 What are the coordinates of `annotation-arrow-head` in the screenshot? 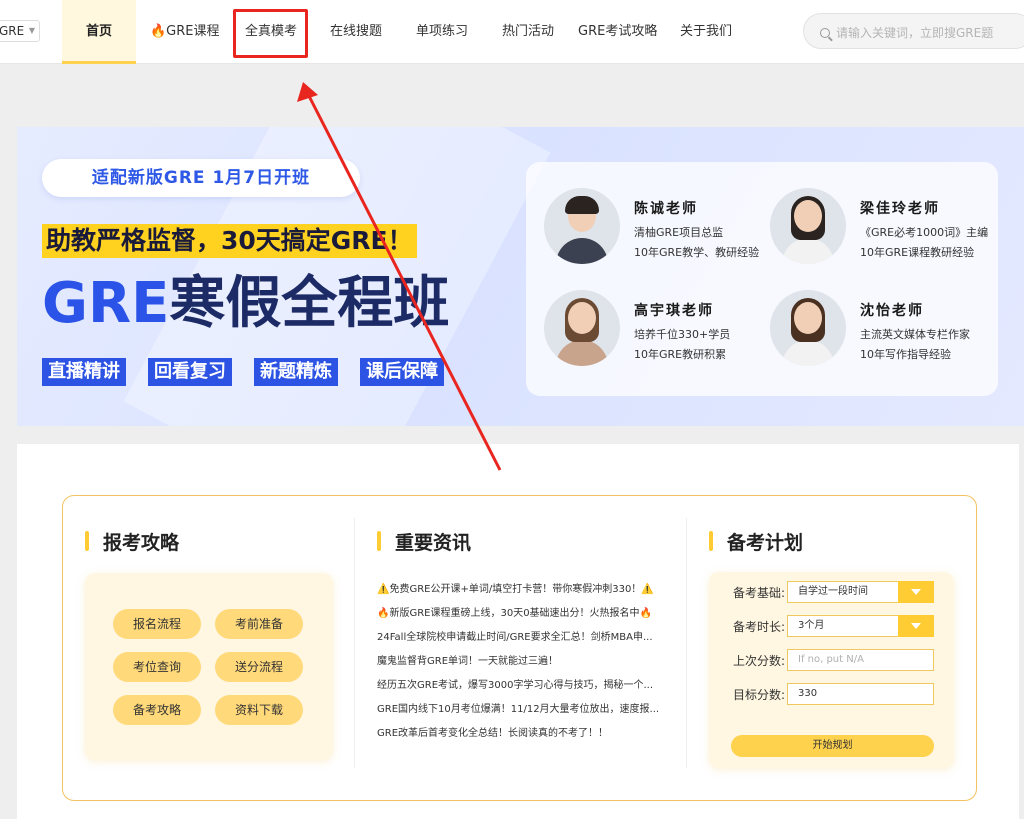 It's located at (307, 92).